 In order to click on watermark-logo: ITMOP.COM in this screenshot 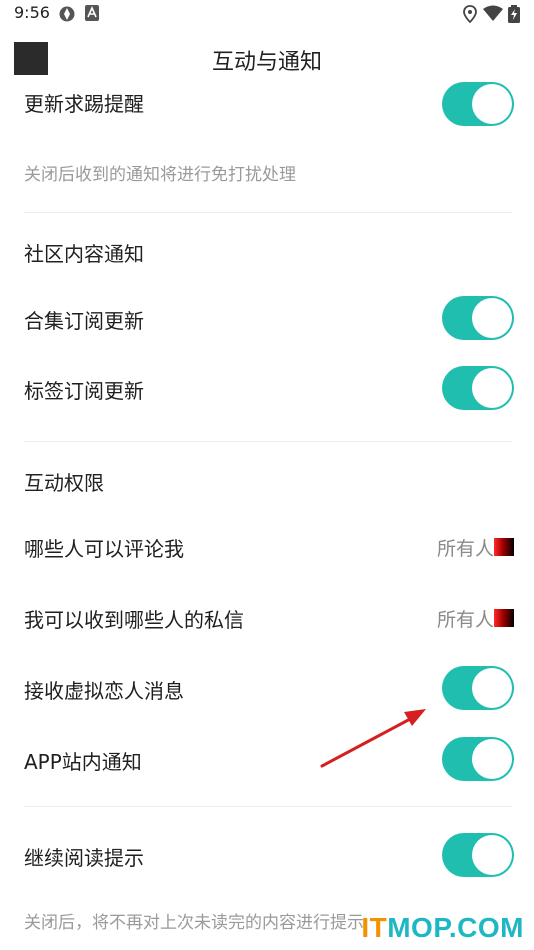, I will do `click(442, 927)`.